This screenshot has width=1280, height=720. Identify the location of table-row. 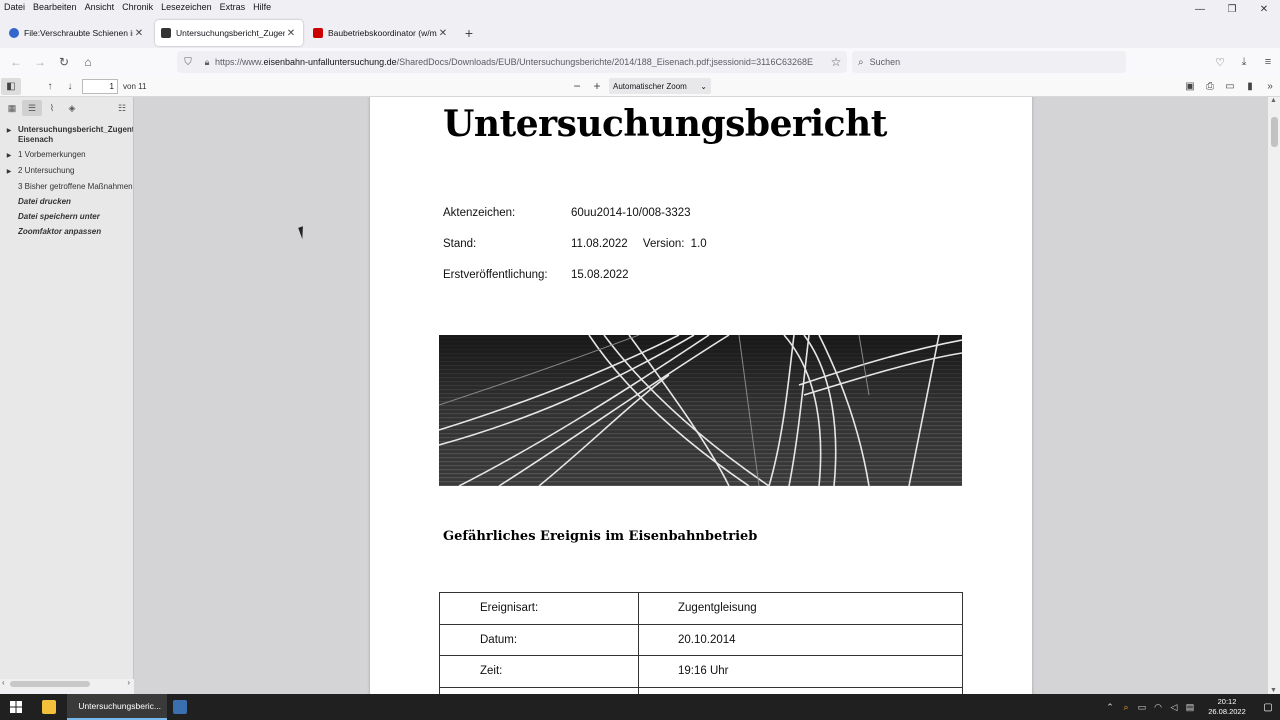
(701, 690).